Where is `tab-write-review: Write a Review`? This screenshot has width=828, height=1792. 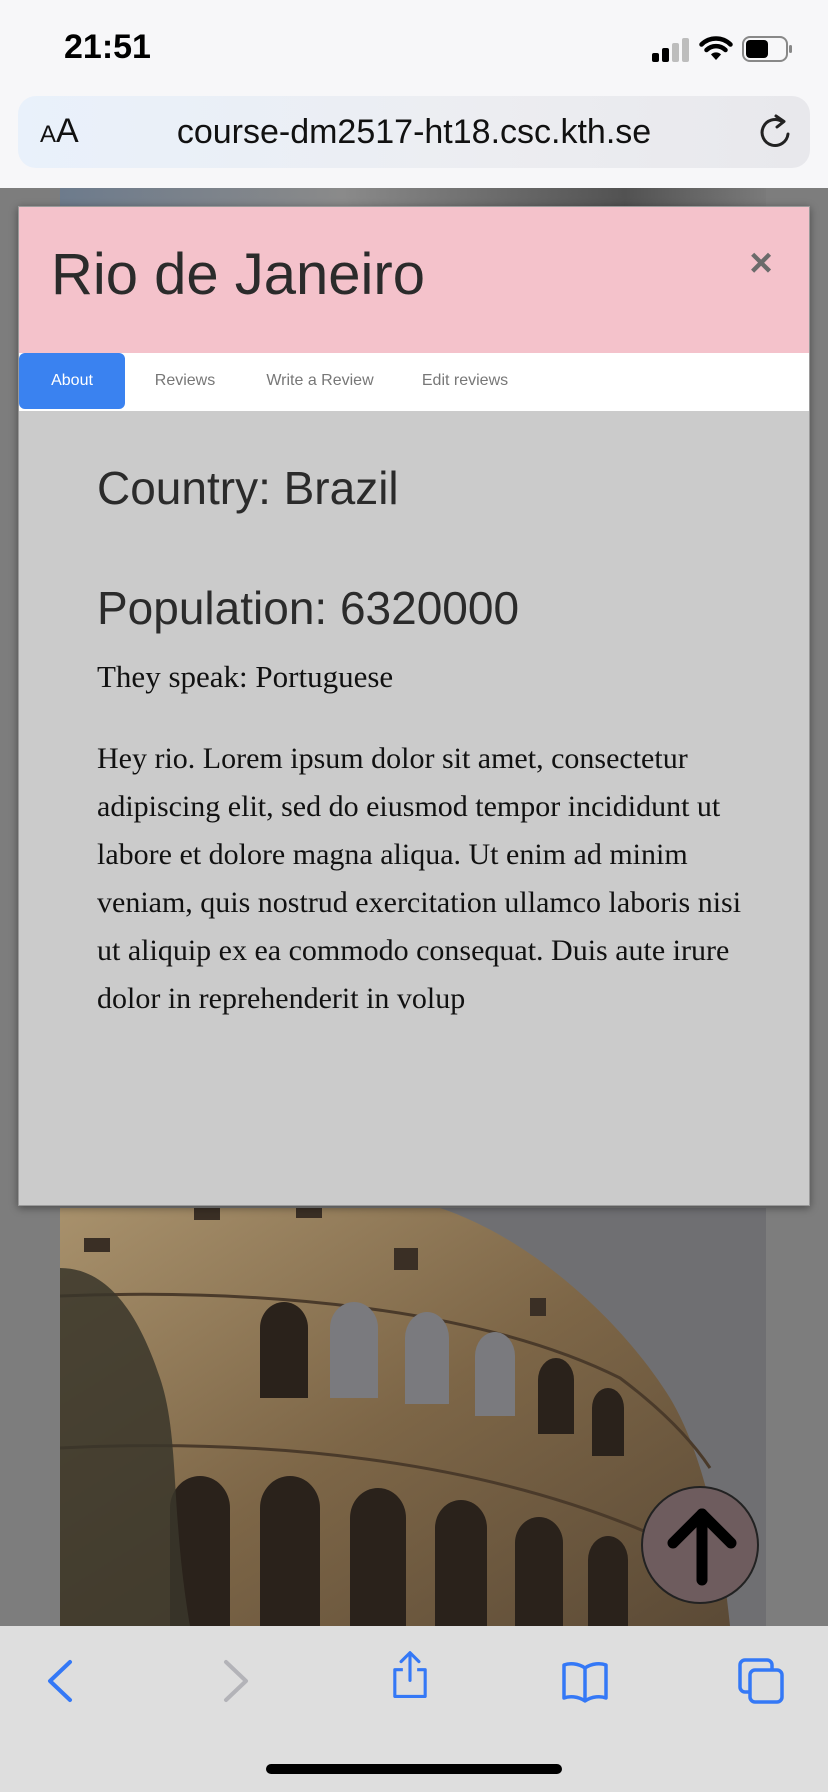
tab-write-review: Write a Review is located at coordinates (320, 381).